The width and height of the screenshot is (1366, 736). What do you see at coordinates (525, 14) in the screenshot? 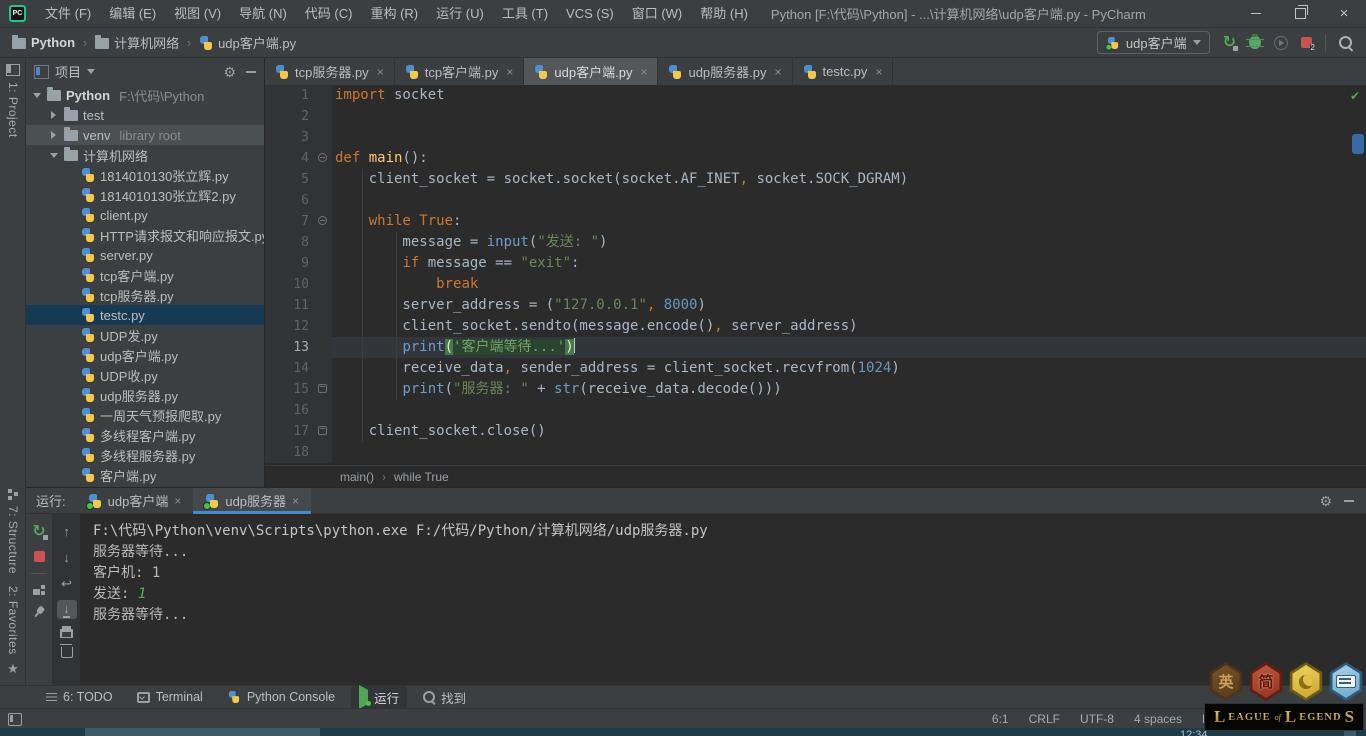
I see `menu-item: 工具 (T)` at bounding box center [525, 14].